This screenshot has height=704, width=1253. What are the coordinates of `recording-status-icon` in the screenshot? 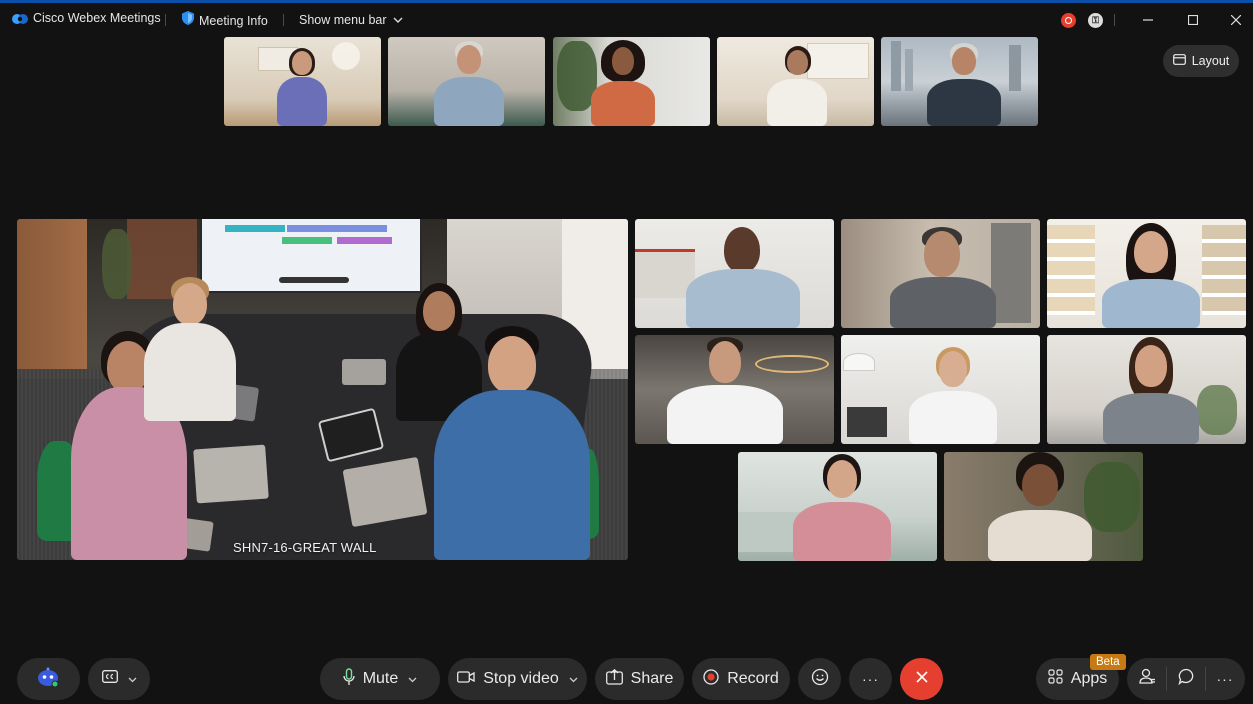 It's located at (1068, 20).